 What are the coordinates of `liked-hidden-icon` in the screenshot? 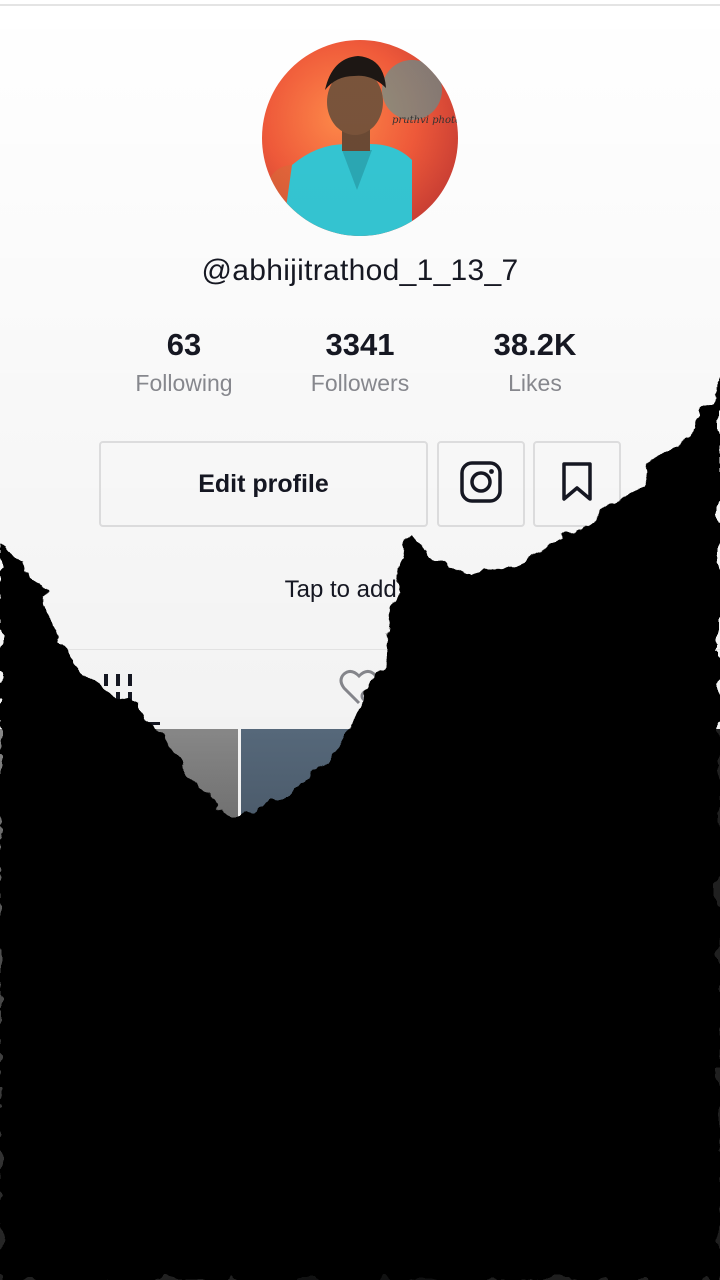 It's located at (361, 690).